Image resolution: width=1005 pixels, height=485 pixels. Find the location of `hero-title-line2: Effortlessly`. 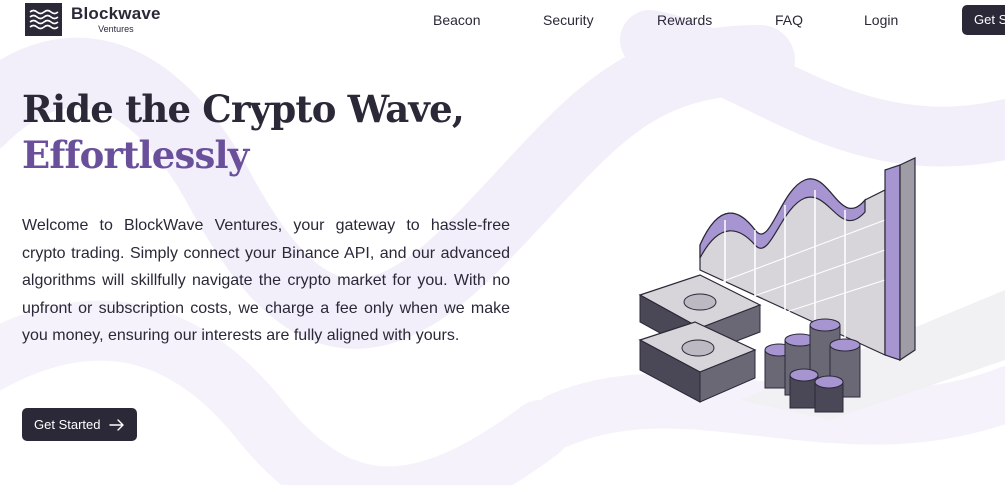

hero-title-line2: Effortlessly is located at coordinates (135, 155).